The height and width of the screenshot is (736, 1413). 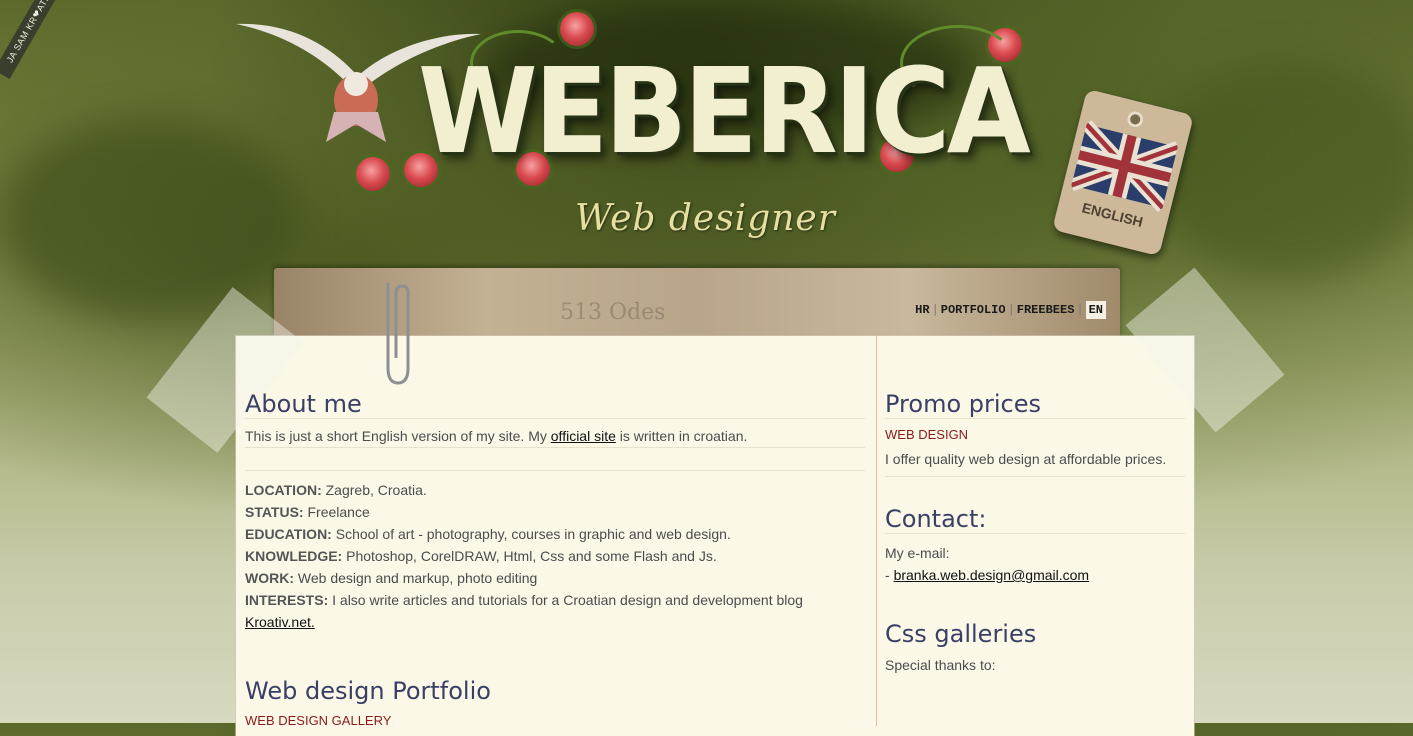 What do you see at coordinates (876, 531) in the screenshot?
I see `column-divider` at bounding box center [876, 531].